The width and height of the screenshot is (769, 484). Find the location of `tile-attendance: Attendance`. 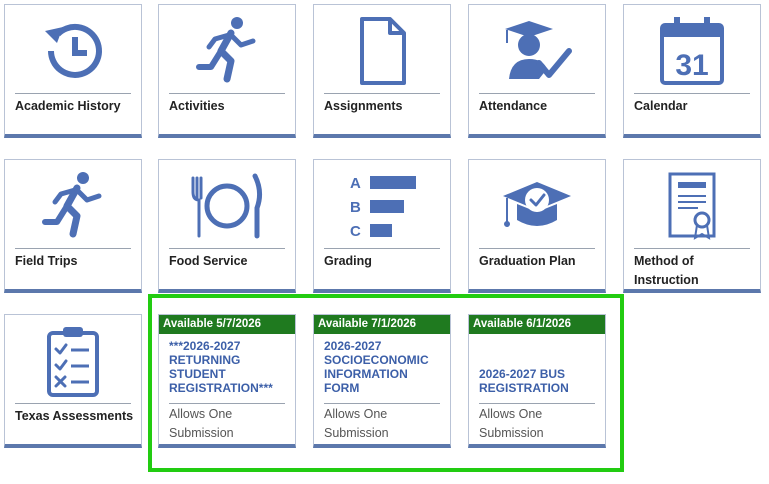

tile-attendance: Attendance is located at coordinates (537, 71).